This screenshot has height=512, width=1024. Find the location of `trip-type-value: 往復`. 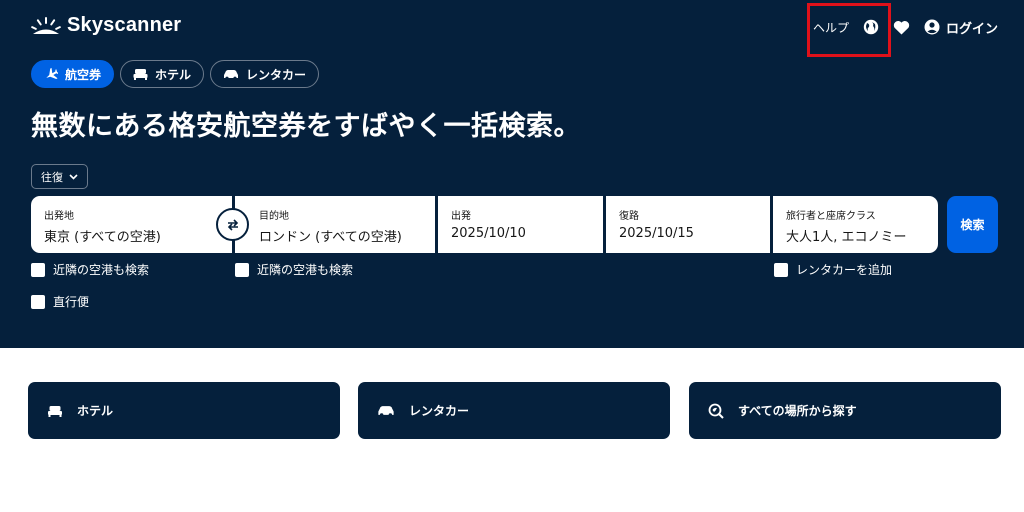

trip-type-value: 往復 is located at coordinates (52, 177).